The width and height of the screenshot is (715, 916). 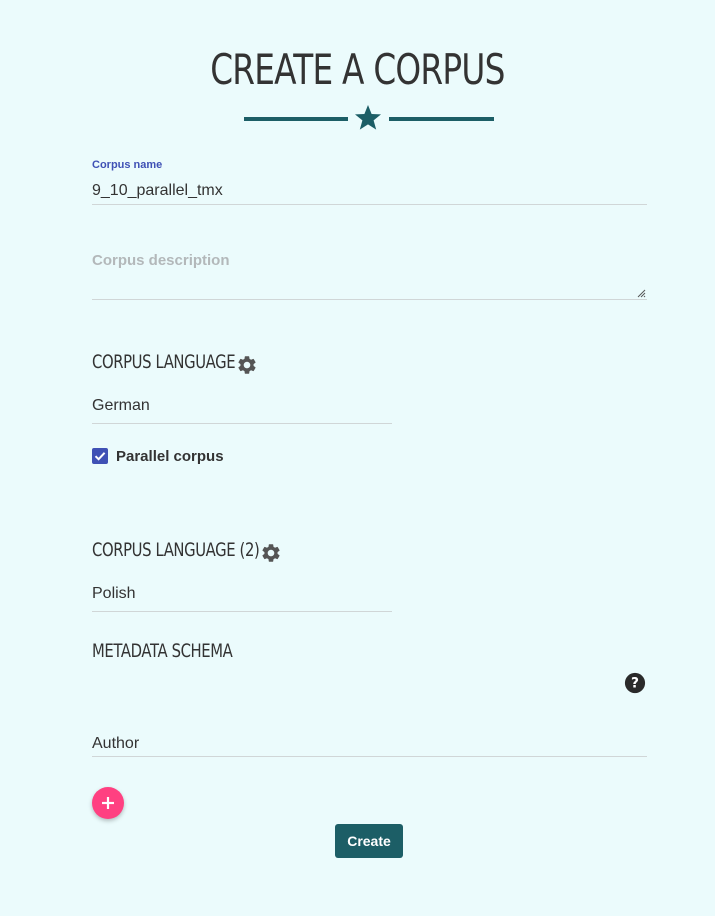 I want to click on create-button: Create, so click(x=369, y=841).